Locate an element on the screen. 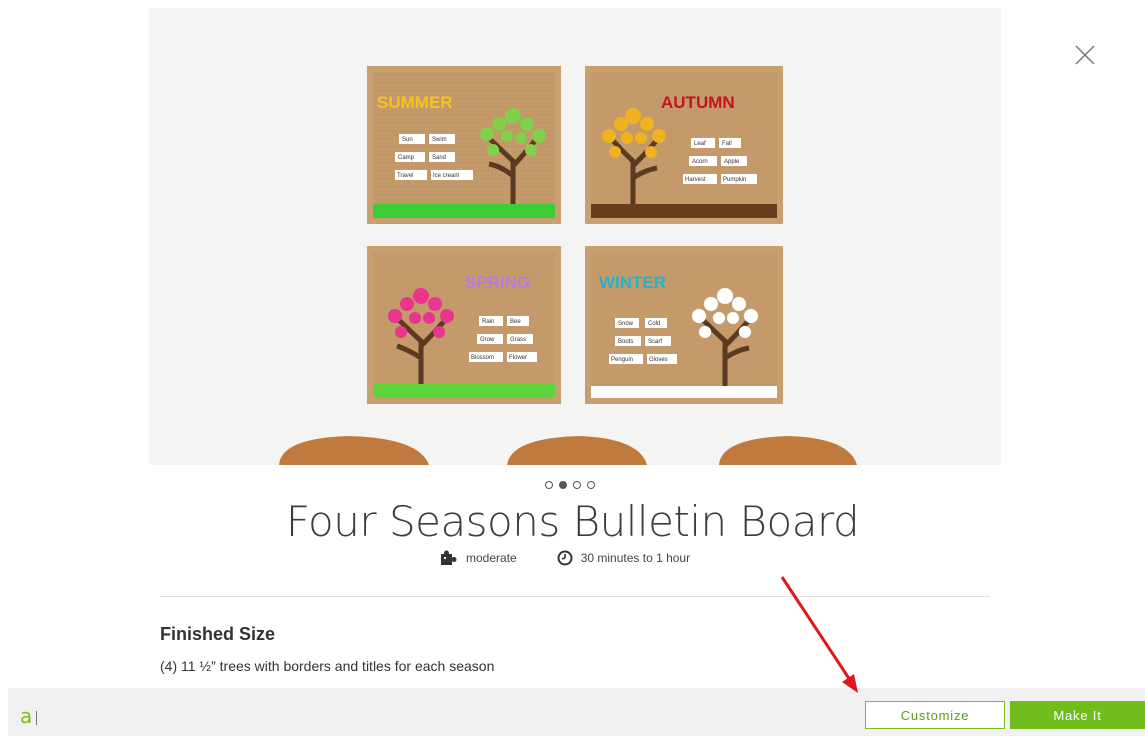  customize-button: Customize is located at coordinates (935, 715).